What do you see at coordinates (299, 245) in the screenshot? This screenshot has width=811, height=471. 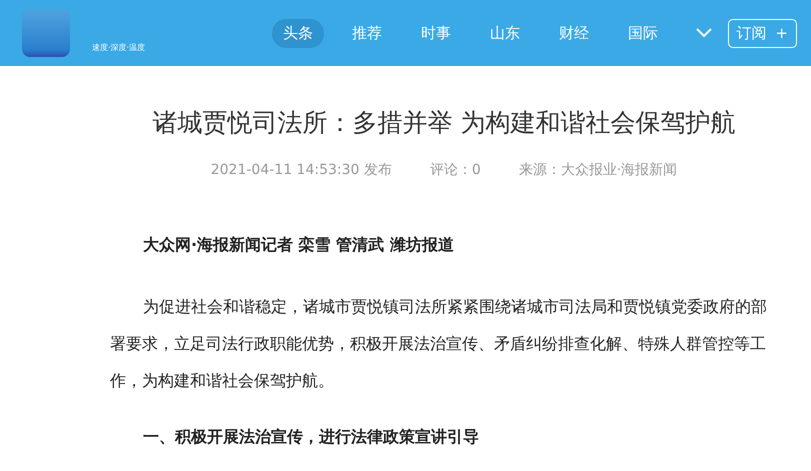 I see `byline-text: 大众网·海报新闻记者 栾雪 管清武 潍坊报道` at bounding box center [299, 245].